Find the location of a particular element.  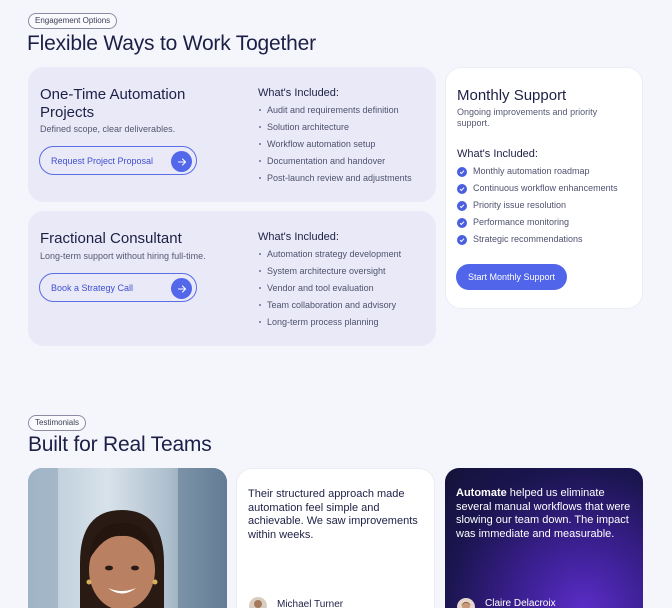

engagement-badge: Engagement Options is located at coordinates (73, 21).